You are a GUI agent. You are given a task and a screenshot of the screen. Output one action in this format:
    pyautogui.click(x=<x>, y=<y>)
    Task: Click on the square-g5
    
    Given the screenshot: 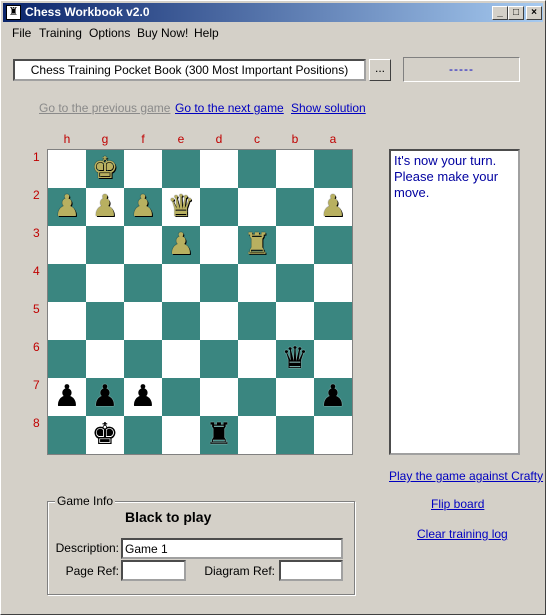 What is the action you would take?
    pyautogui.click(x=105, y=321)
    